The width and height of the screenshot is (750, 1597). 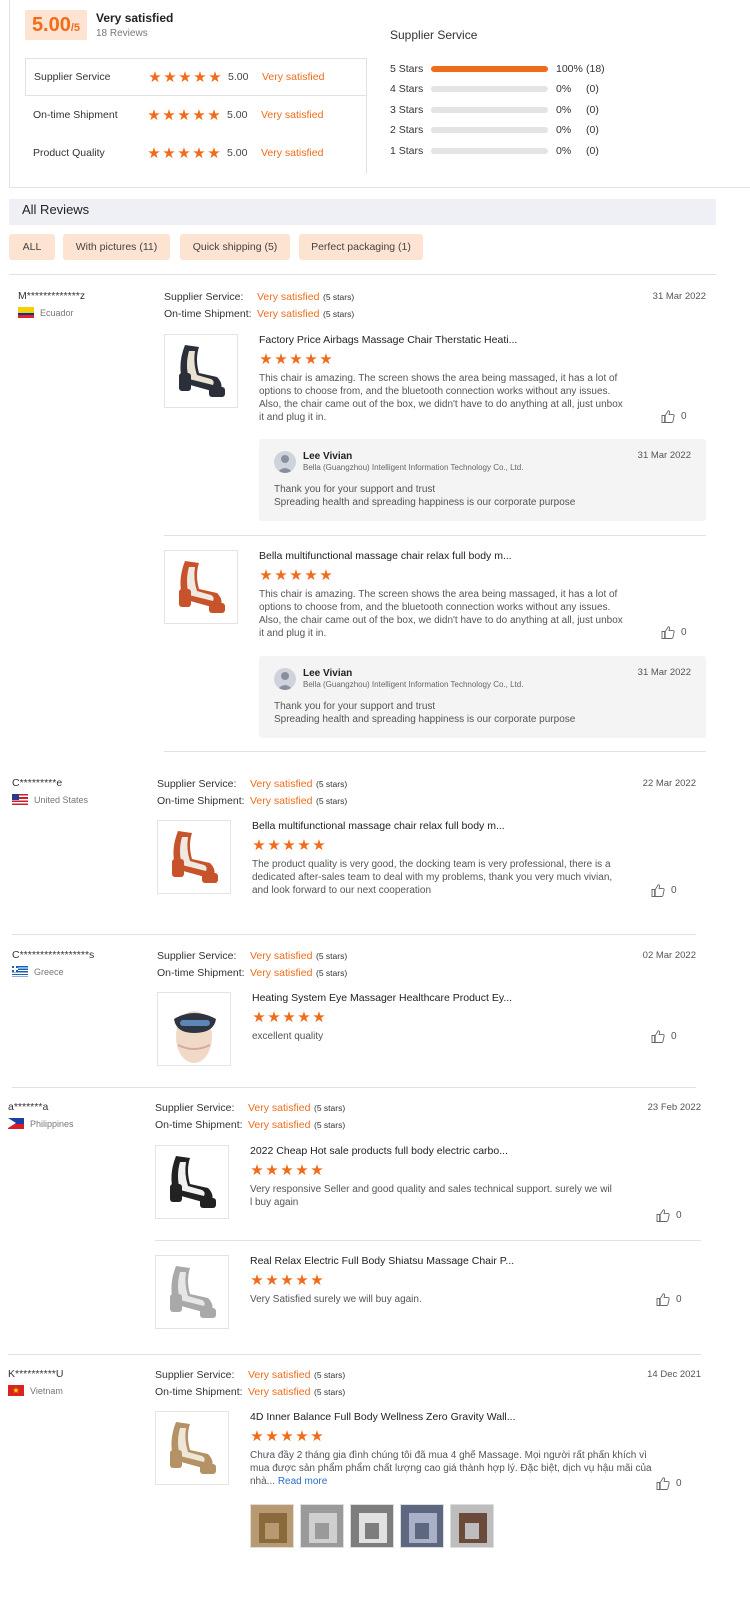 I want to click on distribution-label: 4 Stars, so click(x=407, y=89).